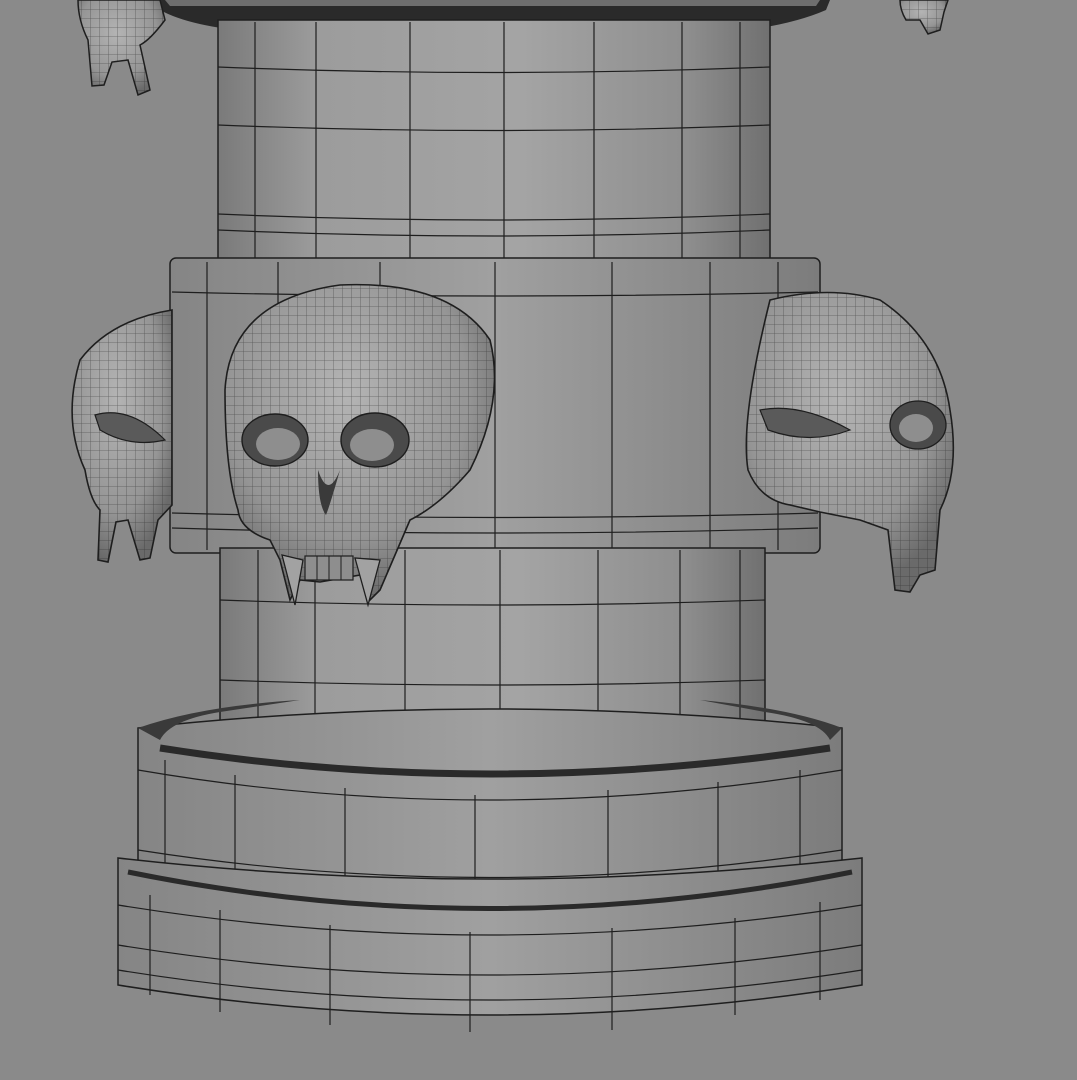 This screenshot has height=1080, width=1077. What do you see at coordinates (490, 944) in the screenshot?
I see `base-lower-tier` at bounding box center [490, 944].